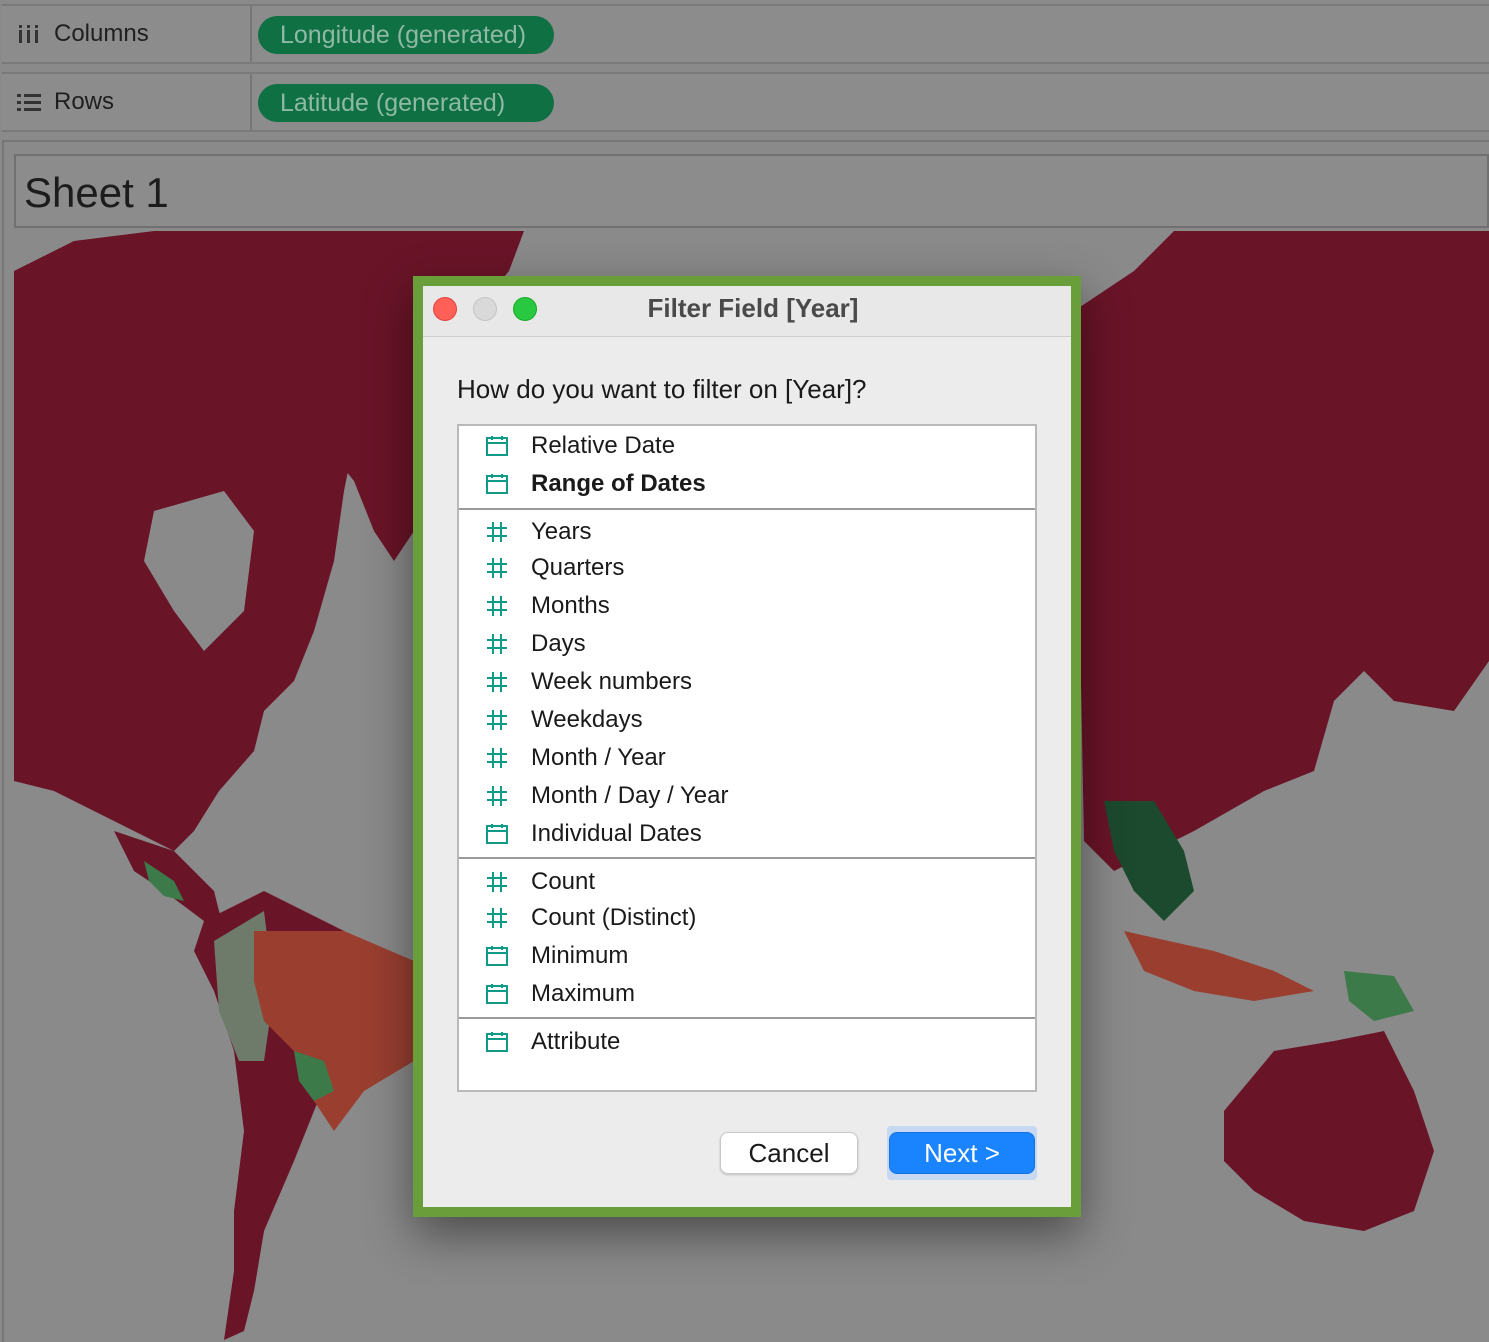 This screenshot has height=1342, width=1489. I want to click on item-label: Quarters, so click(578, 567).